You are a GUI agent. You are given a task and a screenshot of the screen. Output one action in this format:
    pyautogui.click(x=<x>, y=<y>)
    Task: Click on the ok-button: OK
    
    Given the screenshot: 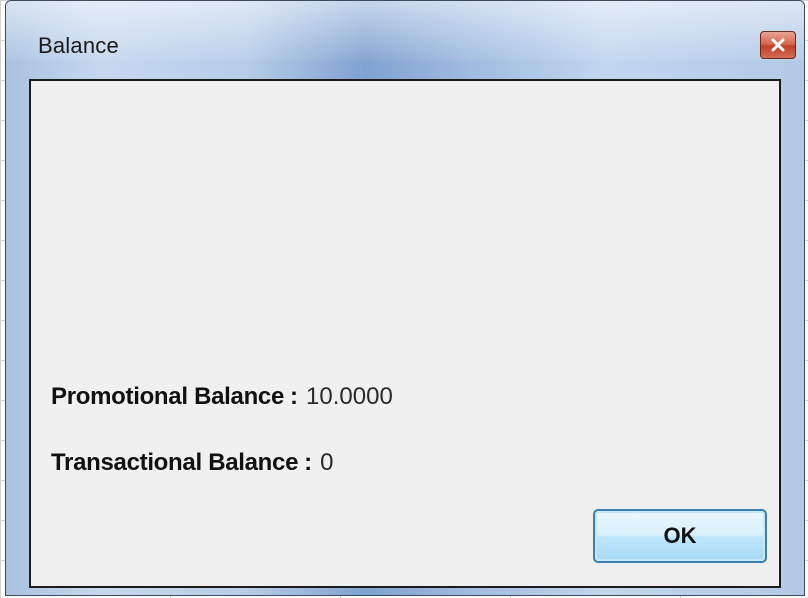 What is the action you would take?
    pyautogui.click(x=680, y=536)
    